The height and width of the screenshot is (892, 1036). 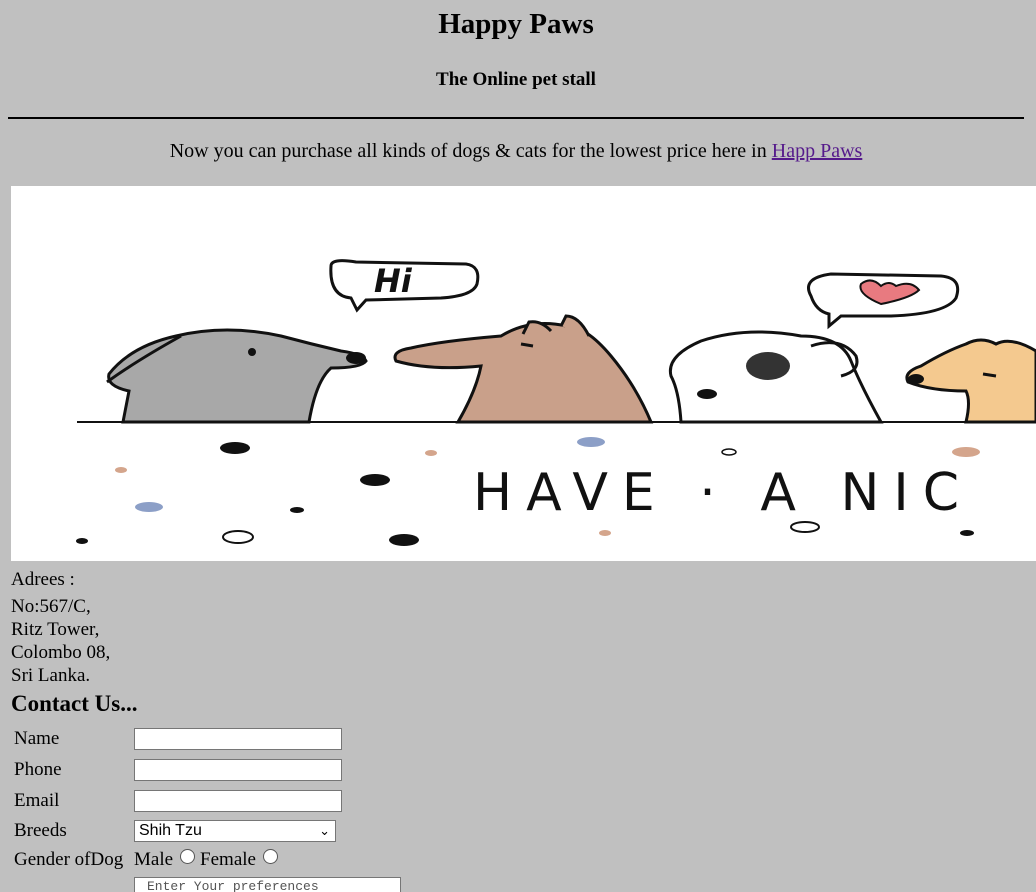 I want to click on gender-label: Gender ofDog, so click(x=69, y=859).